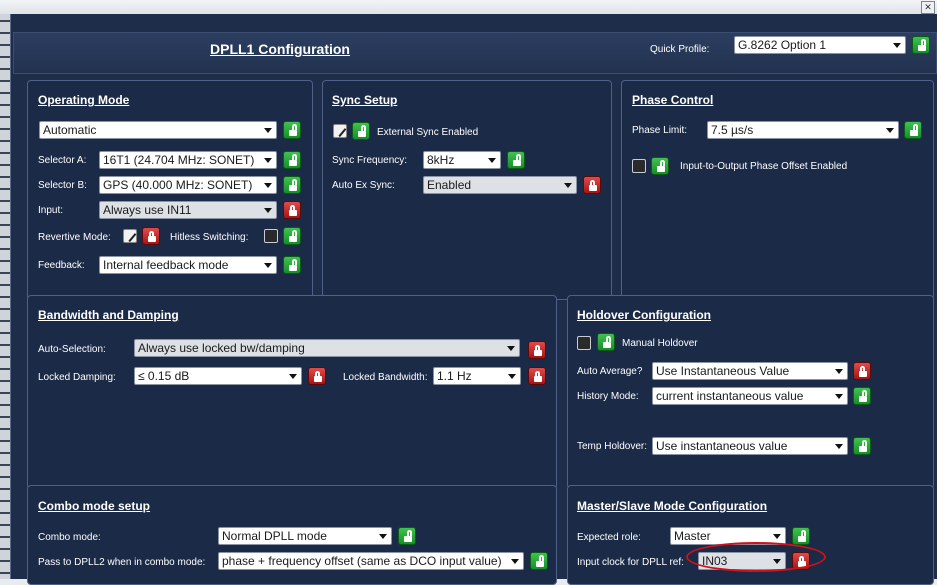  I want to click on manual-holdover-label: Manual Holdover, so click(660, 343).